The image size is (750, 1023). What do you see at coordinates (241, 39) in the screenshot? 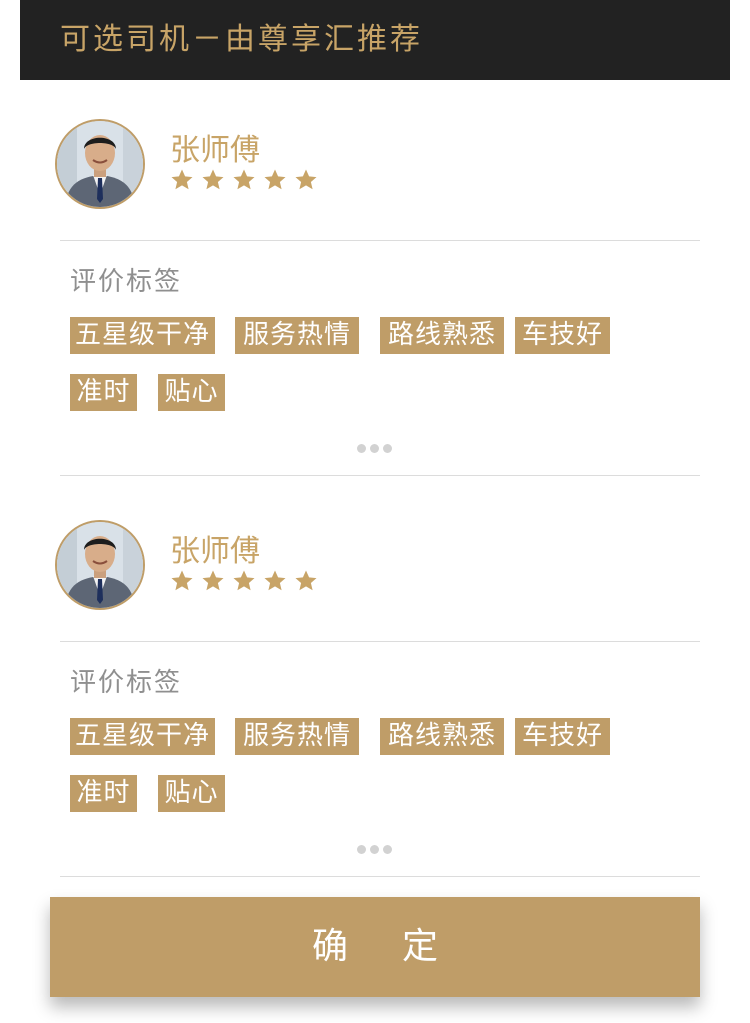
I see `page-title: 可选司机－由尊享汇推荐` at bounding box center [241, 39].